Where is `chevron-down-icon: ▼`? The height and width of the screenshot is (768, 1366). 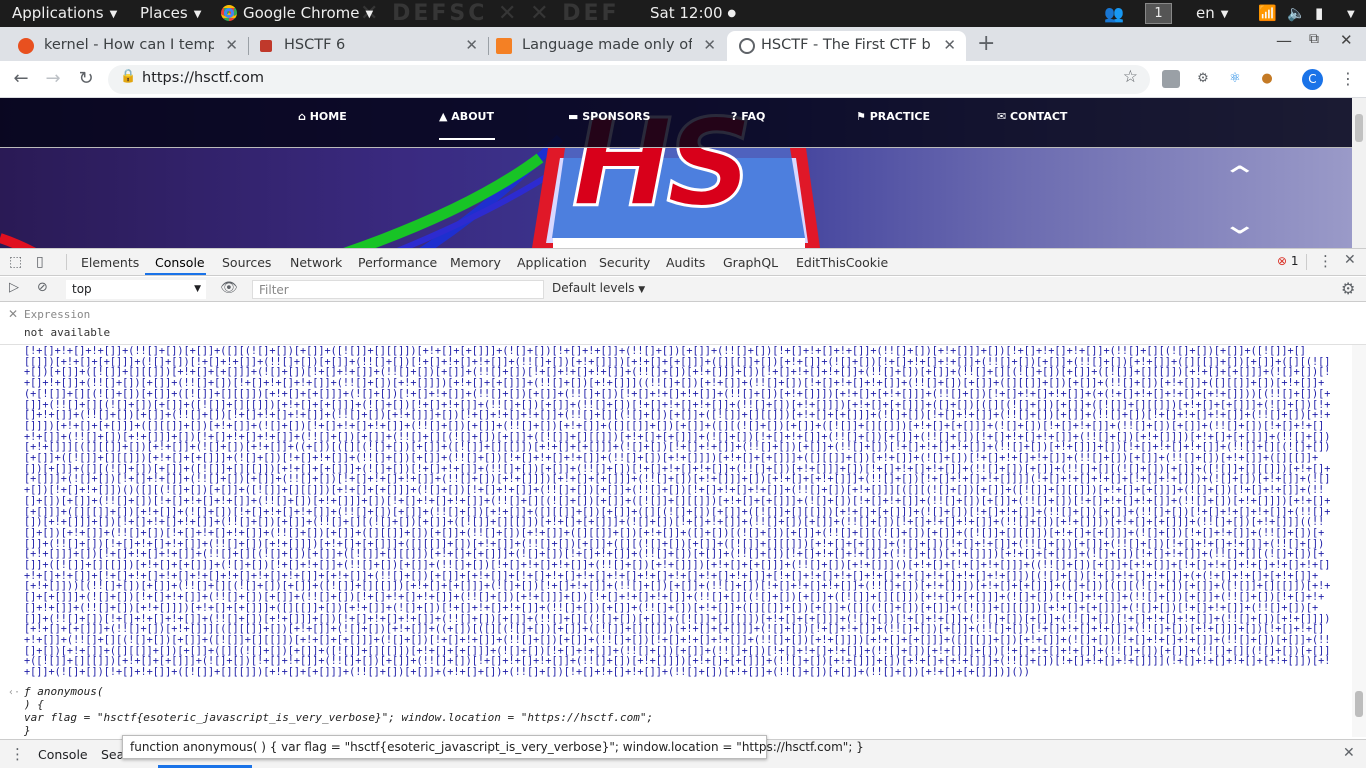 chevron-down-icon: ▼ is located at coordinates (1224, 14).